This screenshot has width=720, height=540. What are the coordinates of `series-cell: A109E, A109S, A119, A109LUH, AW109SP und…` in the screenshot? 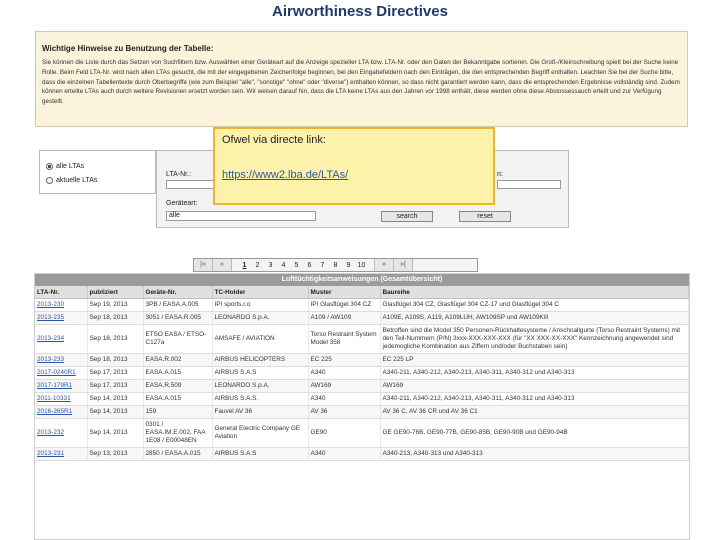 It's located at (534, 318).